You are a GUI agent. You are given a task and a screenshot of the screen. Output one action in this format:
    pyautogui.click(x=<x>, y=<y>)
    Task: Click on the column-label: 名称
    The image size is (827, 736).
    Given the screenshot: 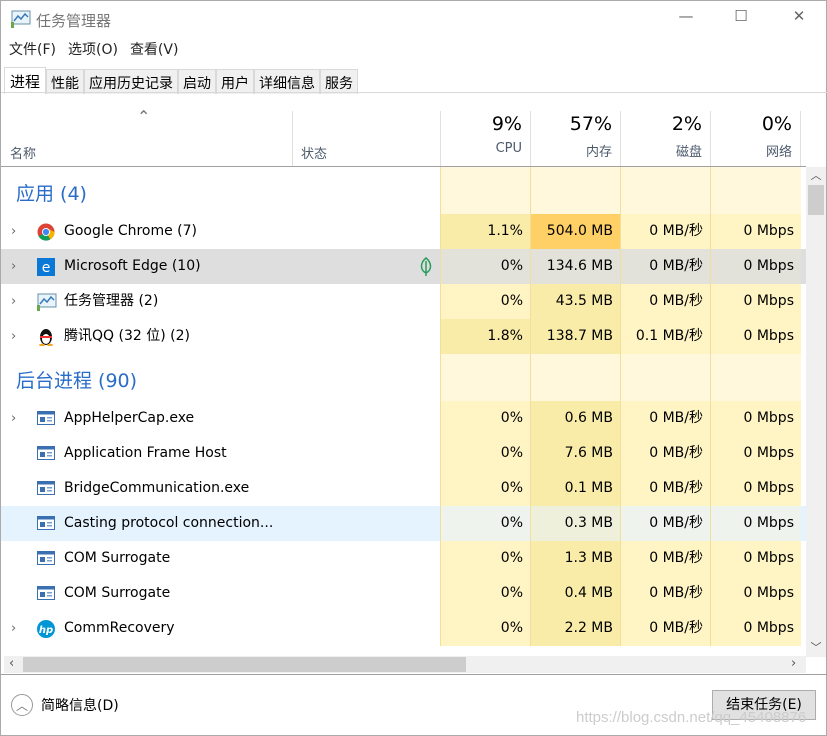 What is the action you would take?
    pyautogui.click(x=23, y=154)
    